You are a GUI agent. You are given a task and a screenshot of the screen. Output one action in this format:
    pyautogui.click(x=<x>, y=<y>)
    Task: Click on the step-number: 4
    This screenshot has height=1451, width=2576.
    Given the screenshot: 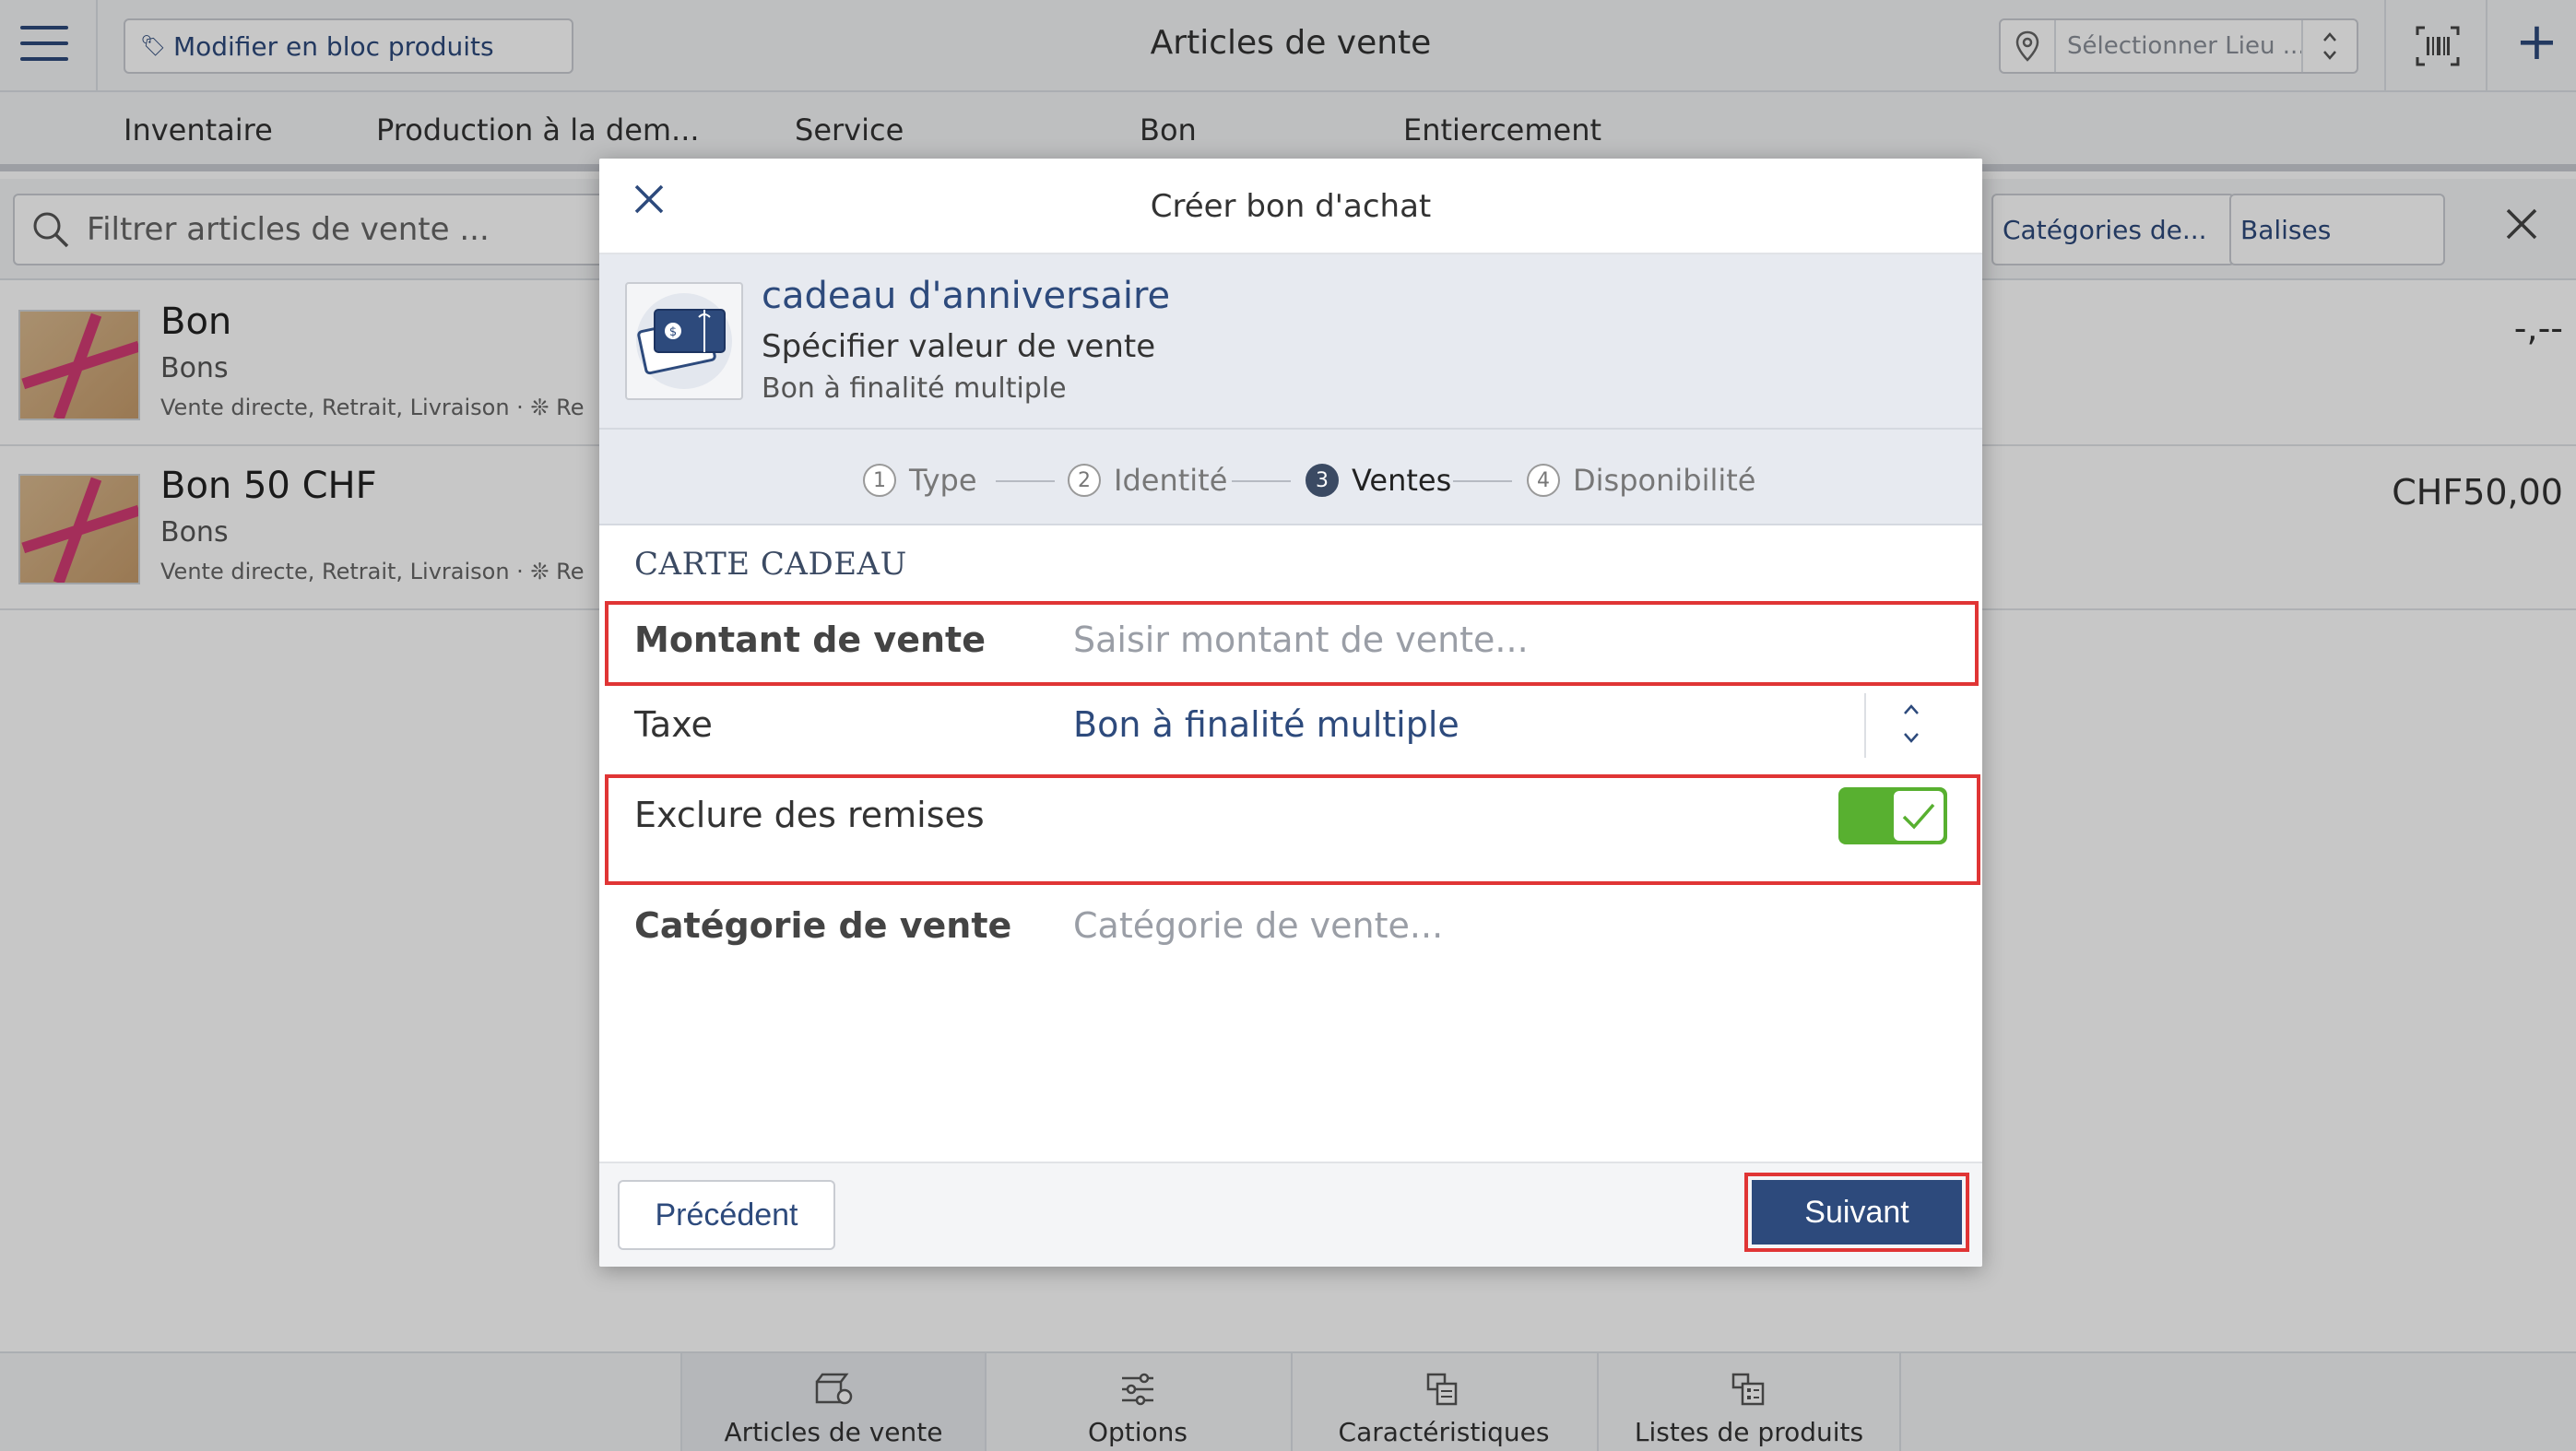 What is the action you would take?
    pyautogui.click(x=1543, y=480)
    